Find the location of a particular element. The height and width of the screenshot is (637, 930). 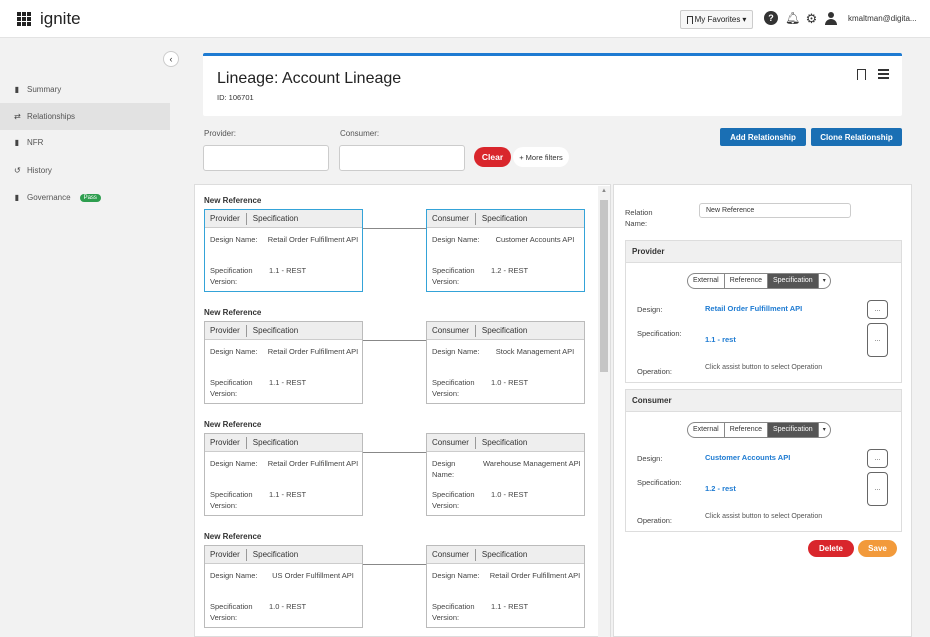

sidebar-item-label: Governance is located at coordinates (49, 197).